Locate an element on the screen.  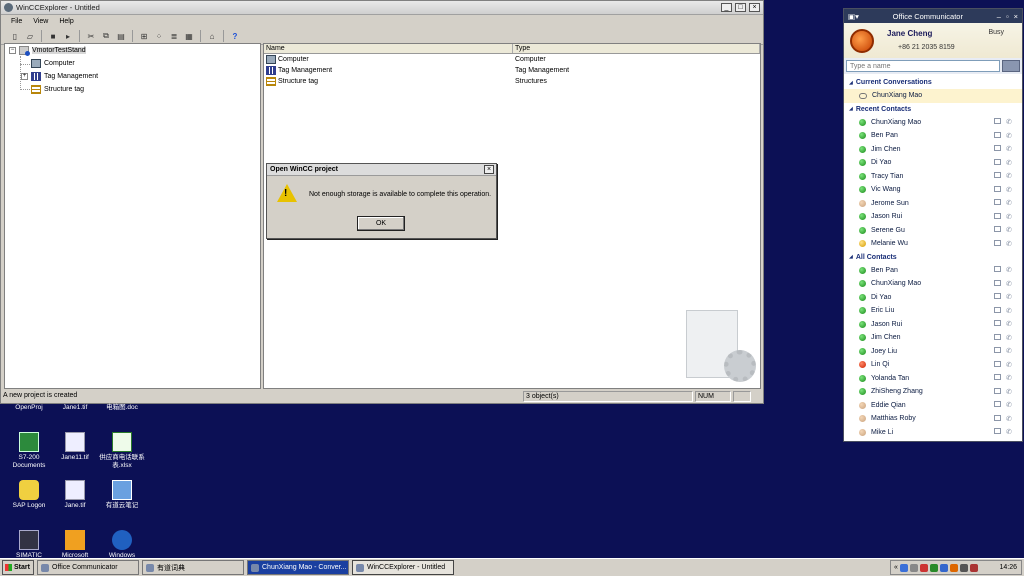
clock: 14:26 is located at coordinates (1010, 567).